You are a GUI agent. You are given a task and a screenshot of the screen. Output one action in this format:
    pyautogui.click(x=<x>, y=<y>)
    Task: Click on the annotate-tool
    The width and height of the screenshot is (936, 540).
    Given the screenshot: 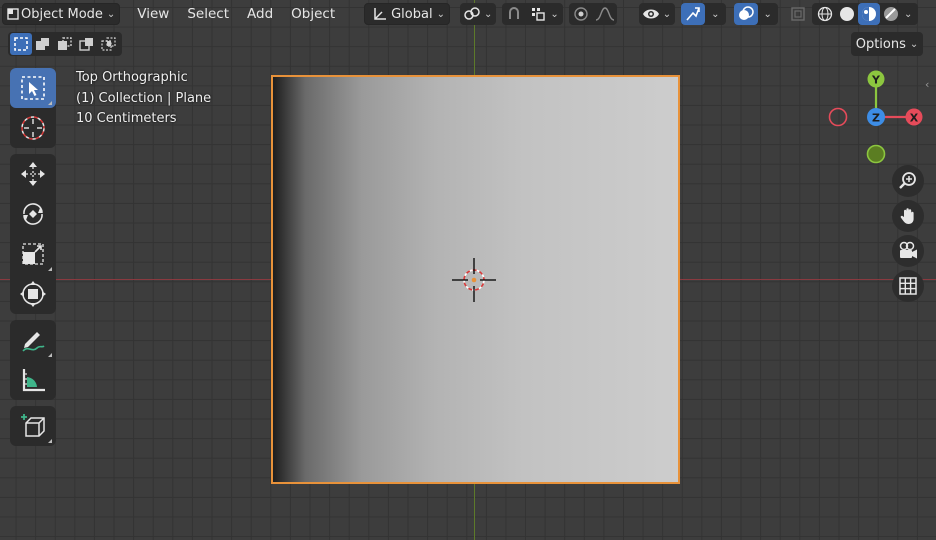 What is the action you would take?
    pyautogui.click(x=33, y=340)
    